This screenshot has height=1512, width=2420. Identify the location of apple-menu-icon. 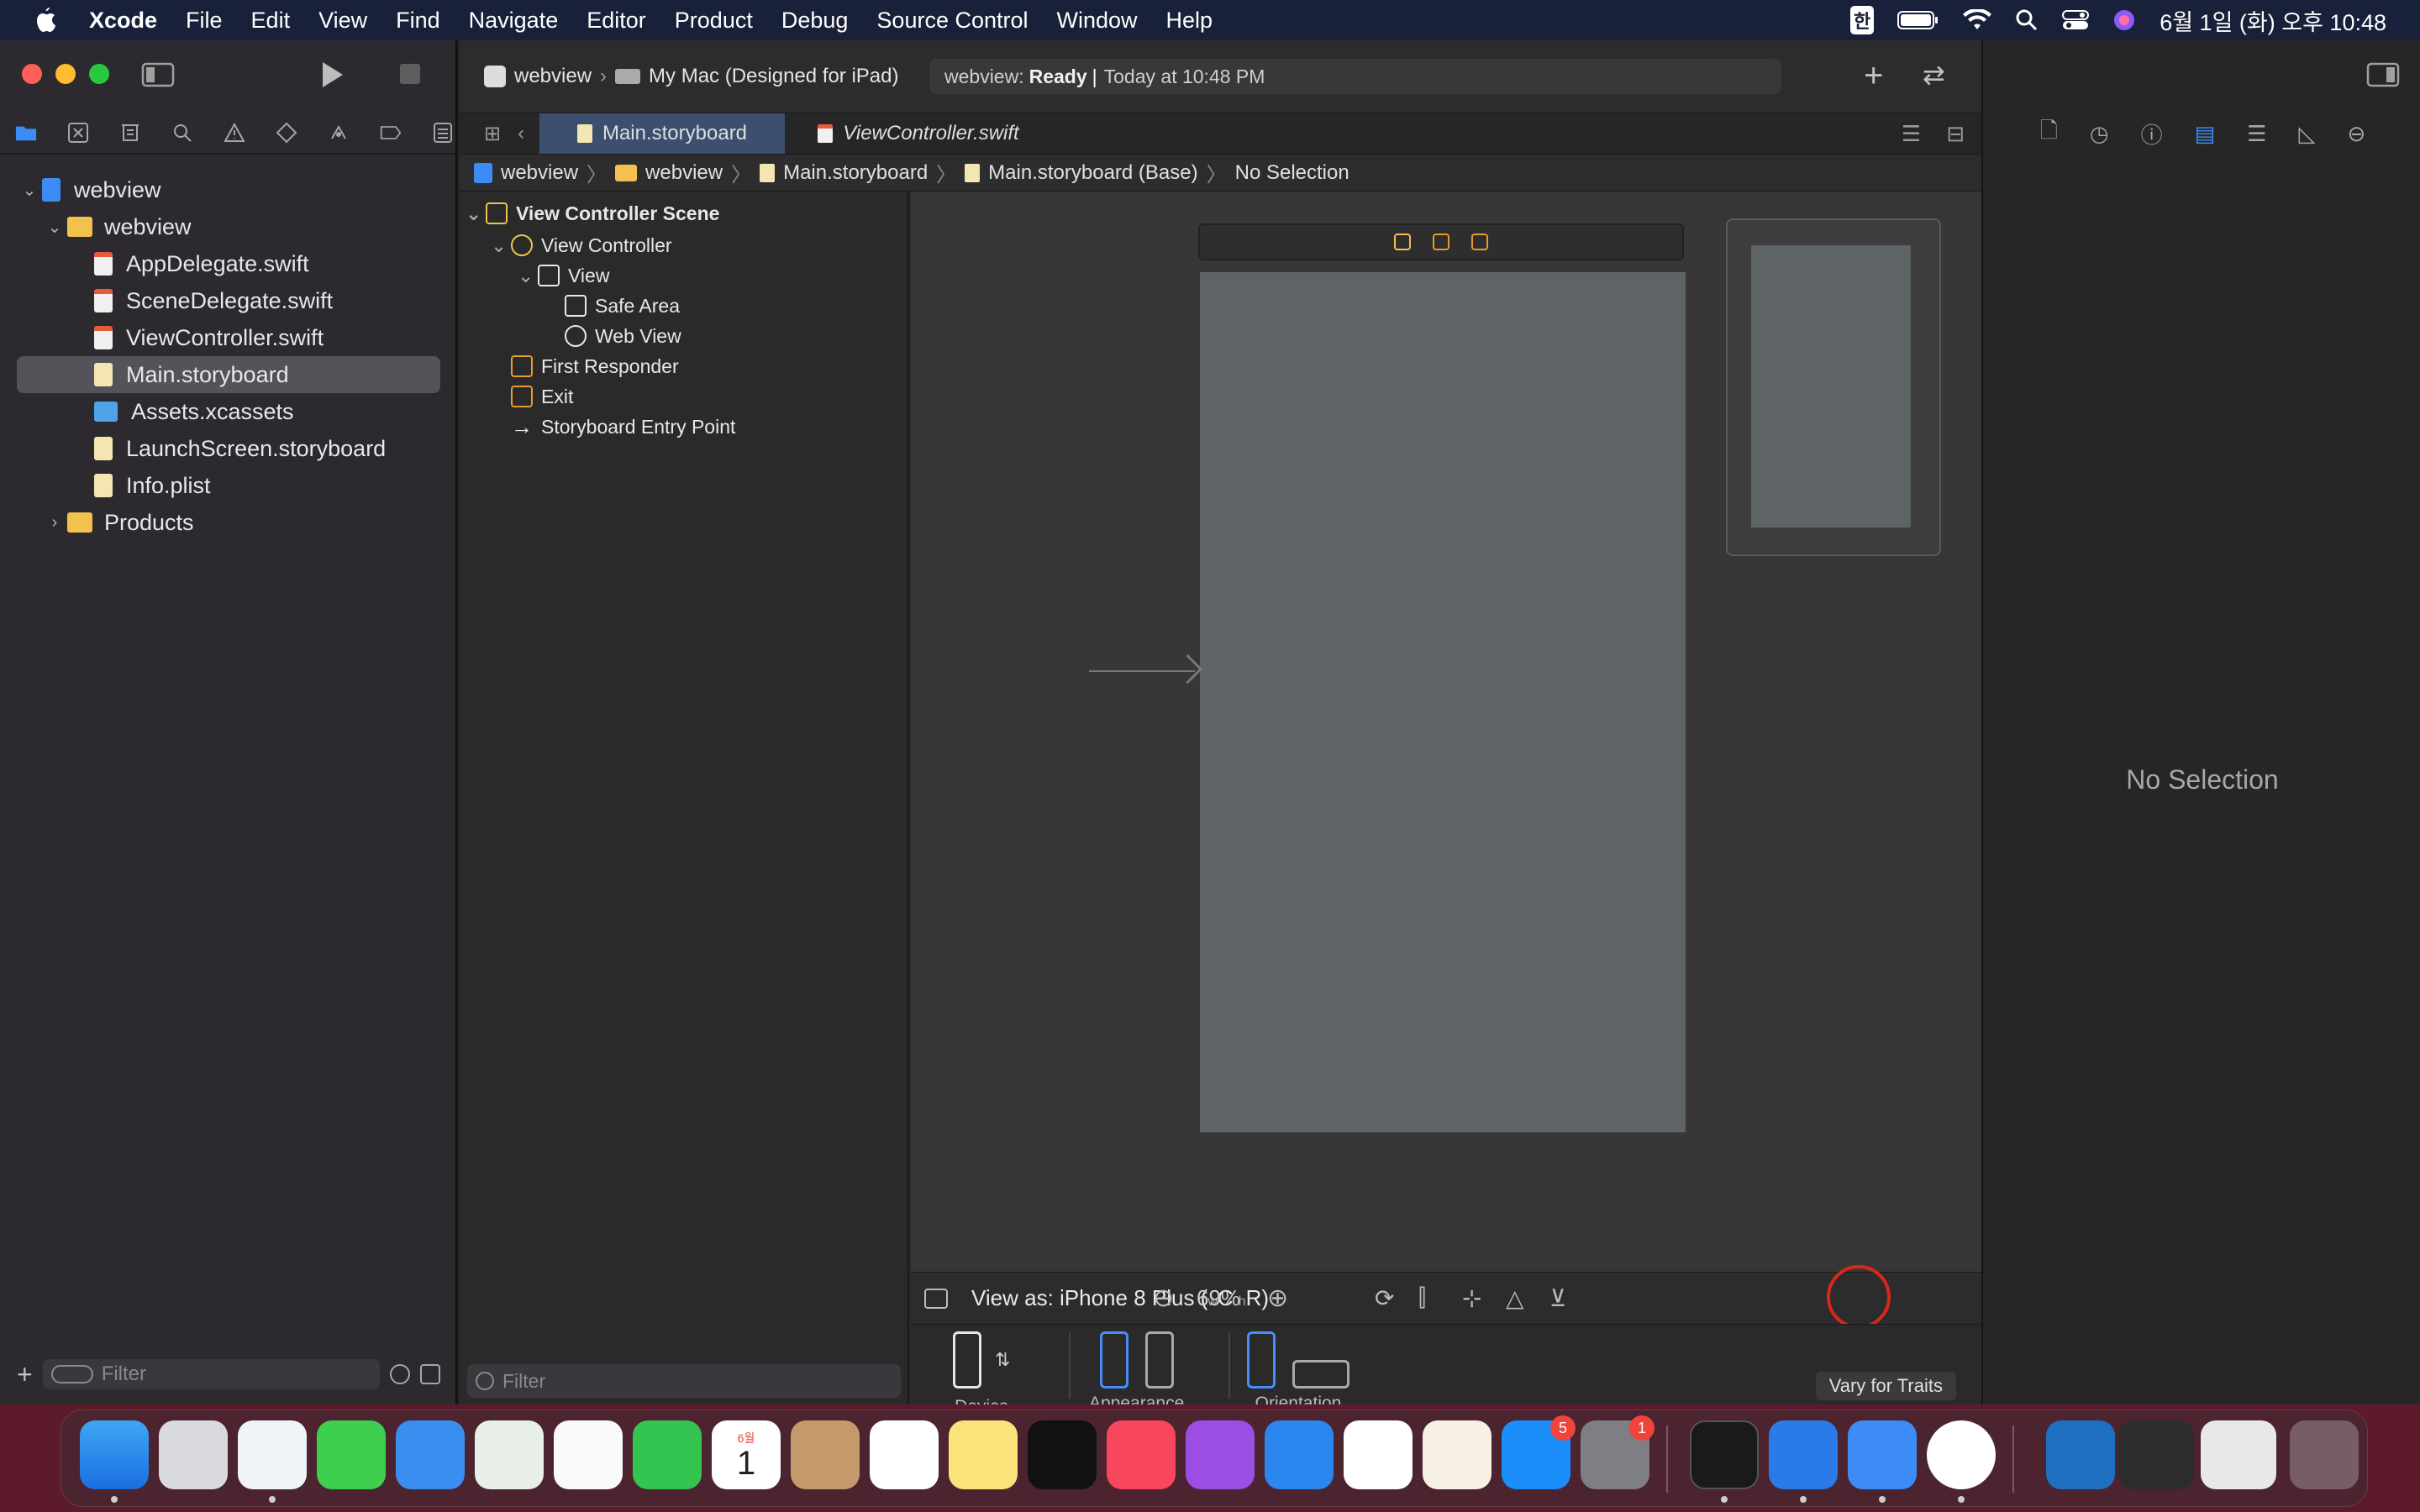
(58, 20).